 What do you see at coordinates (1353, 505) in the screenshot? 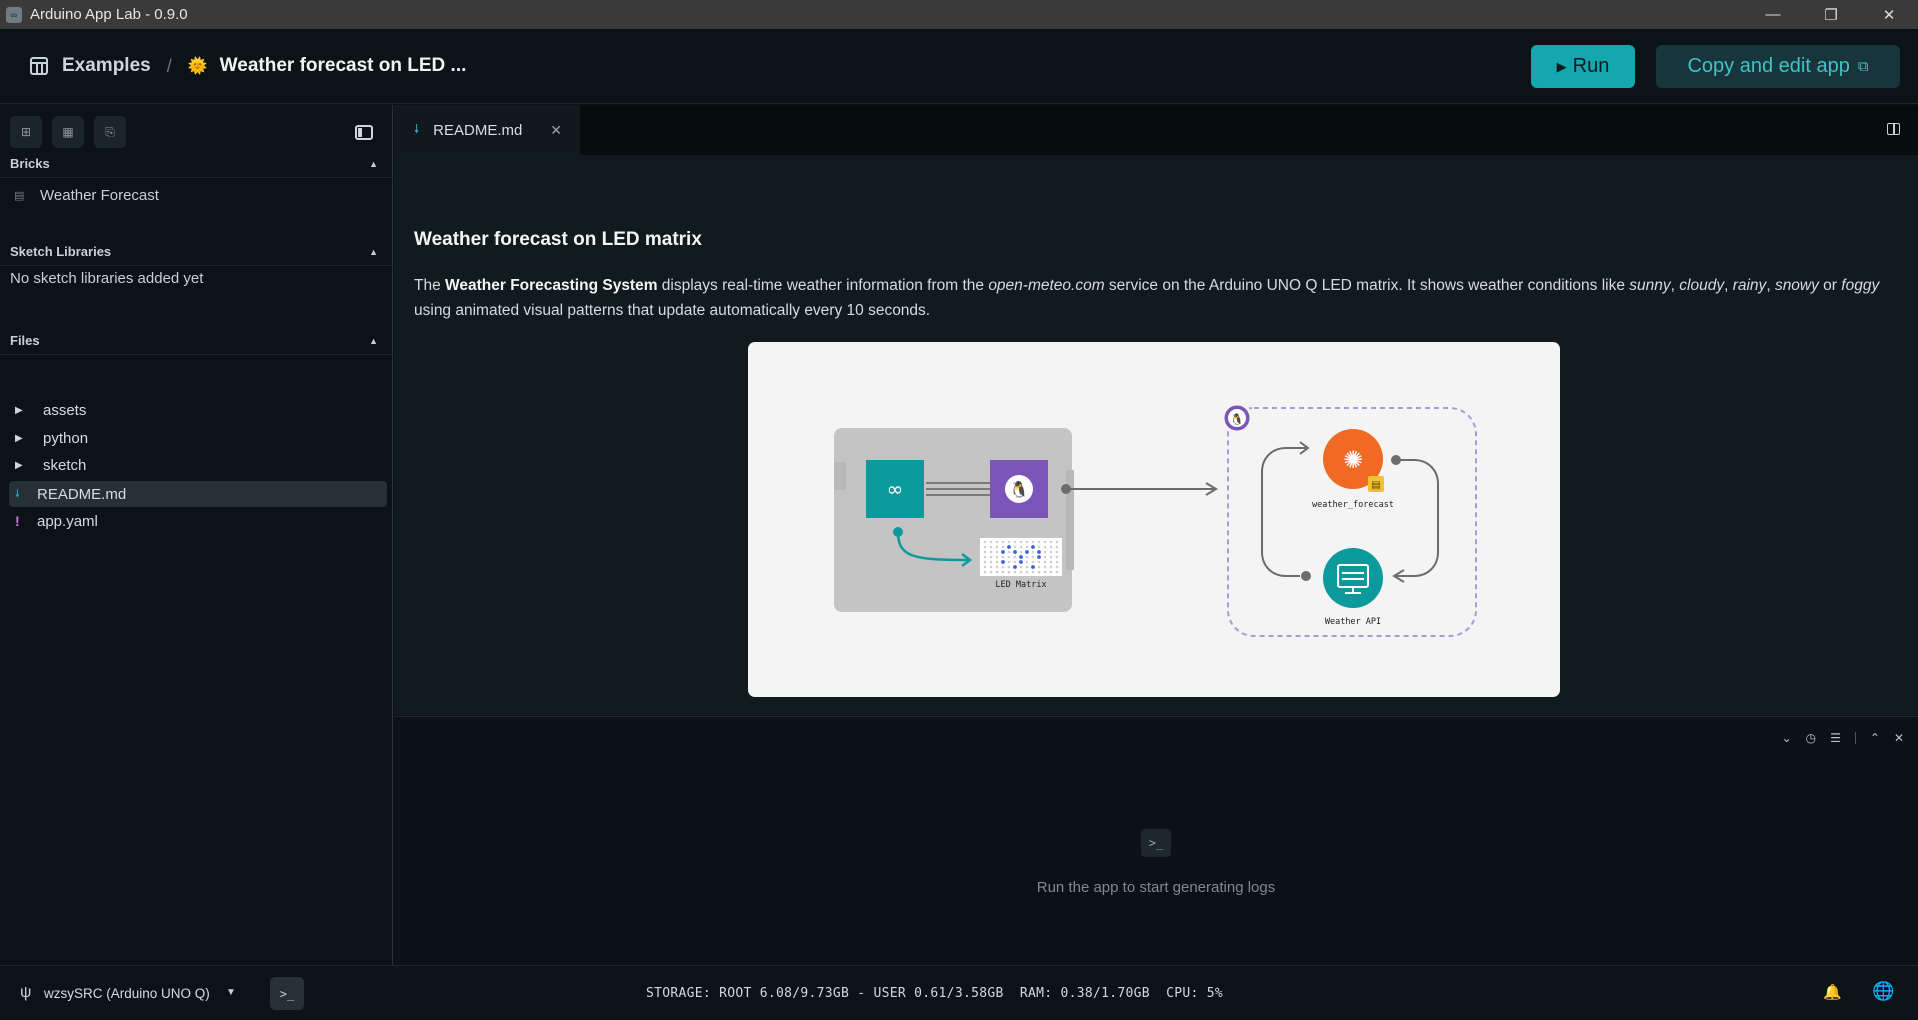
I see `weather-forecast-label: weather_forecast` at bounding box center [1353, 505].